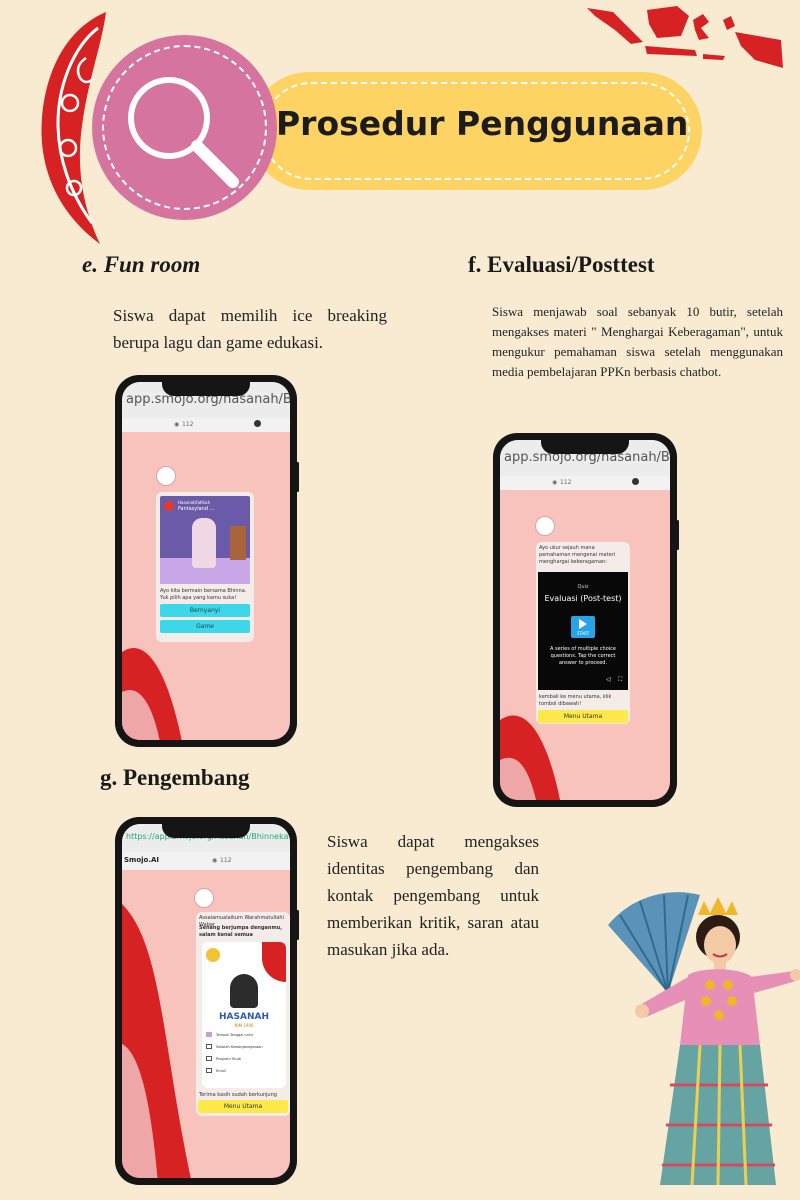  What do you see at coordinates (244, 1025) in the screenshot?
I see `developer-nim: NIM 1906` at bounding box center [244, 1025].